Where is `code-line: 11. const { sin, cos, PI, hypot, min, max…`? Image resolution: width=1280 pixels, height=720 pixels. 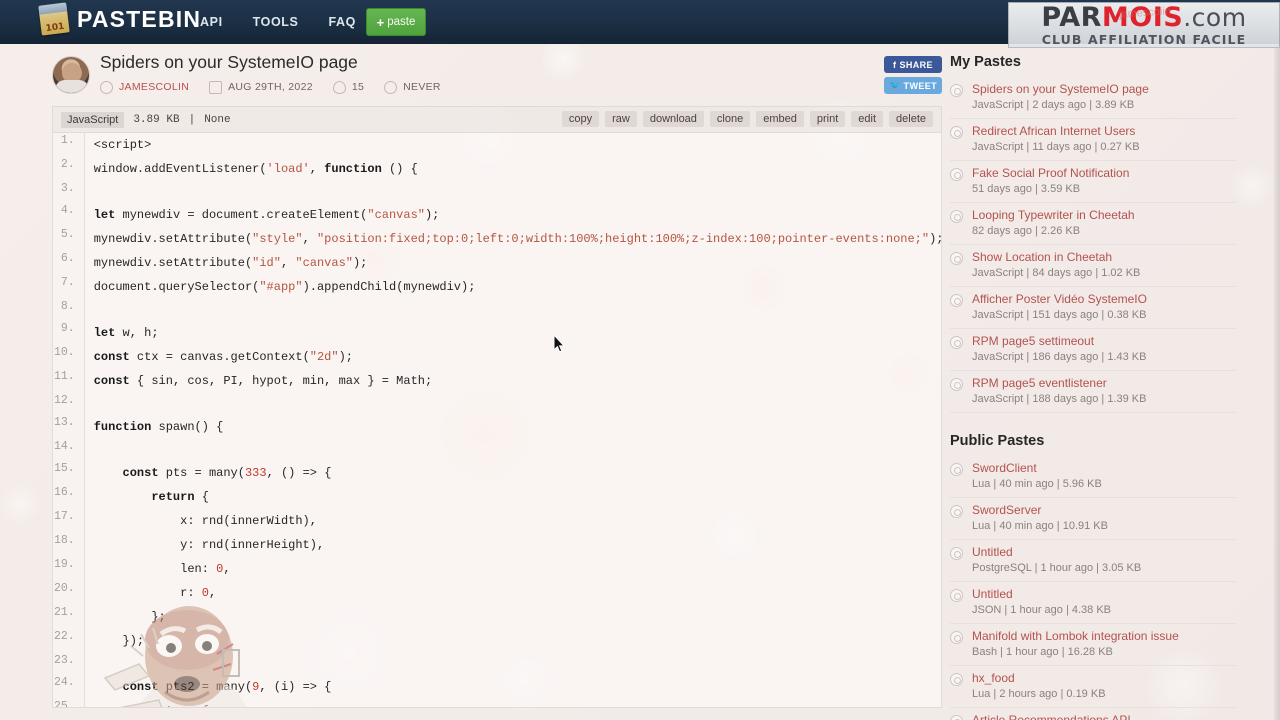
code-line: 11. const { sin, cos, PI, hypot, min, max… is located at coordinates (497, 381).